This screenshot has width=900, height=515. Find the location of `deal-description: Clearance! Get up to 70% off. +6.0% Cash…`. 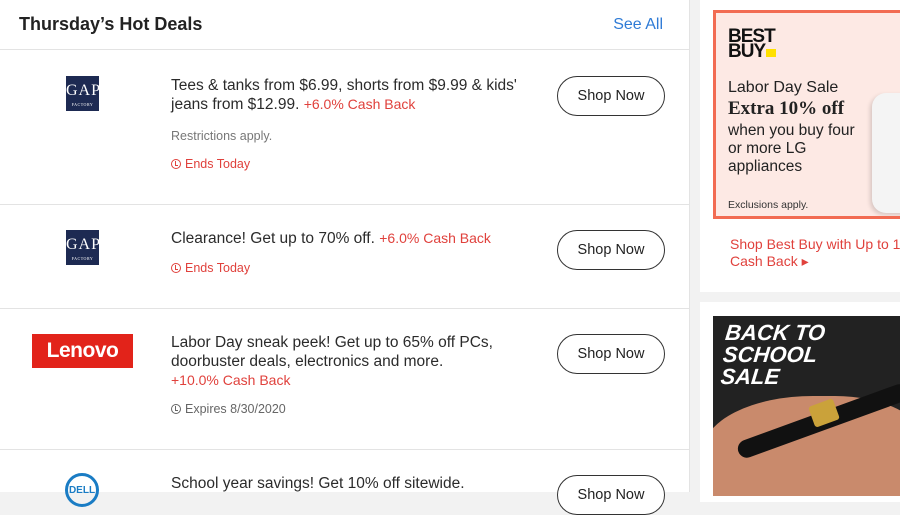

deal-description: Clearance! Get up to 70% off. +6.0% Cash… is located at coordinates (351, 238).